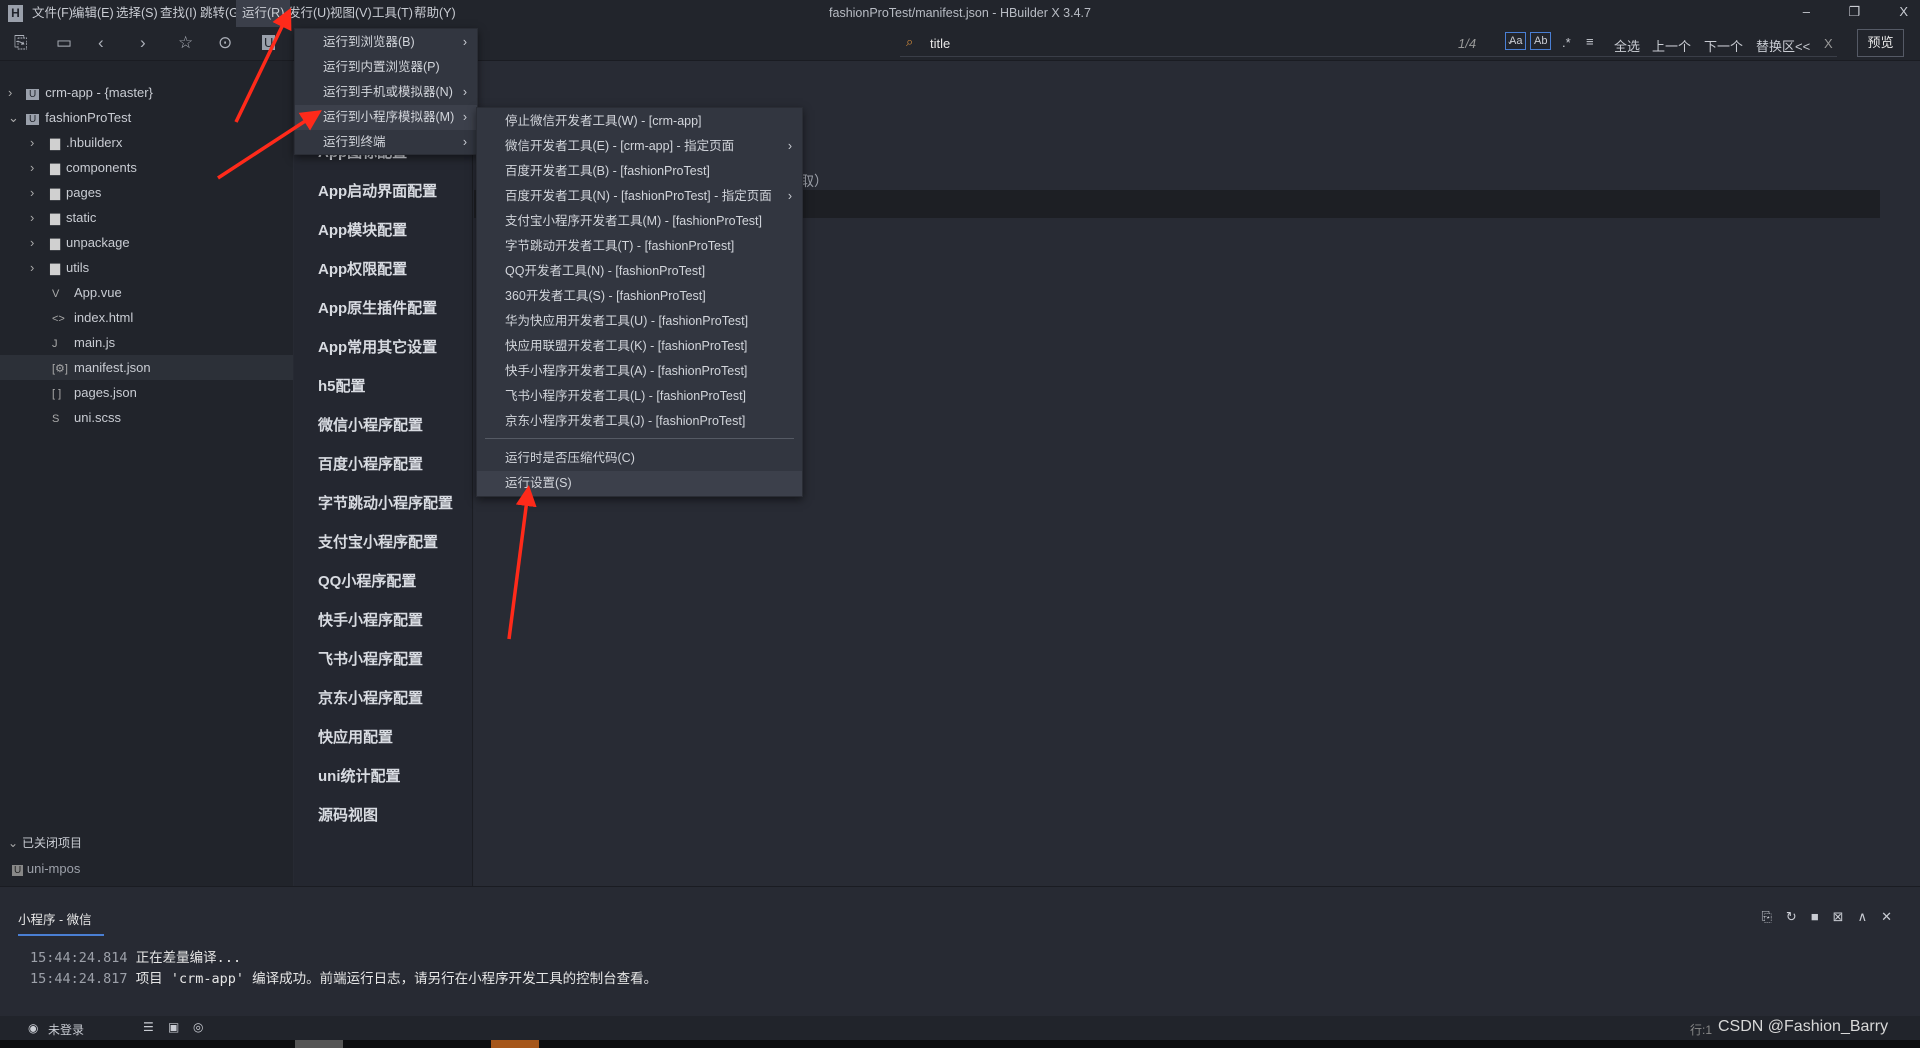 The image size is (1920, 1048). Describe the element at coordinates (263, 65) in the screenshot. I see `arrow-to-run-menu` at that location.